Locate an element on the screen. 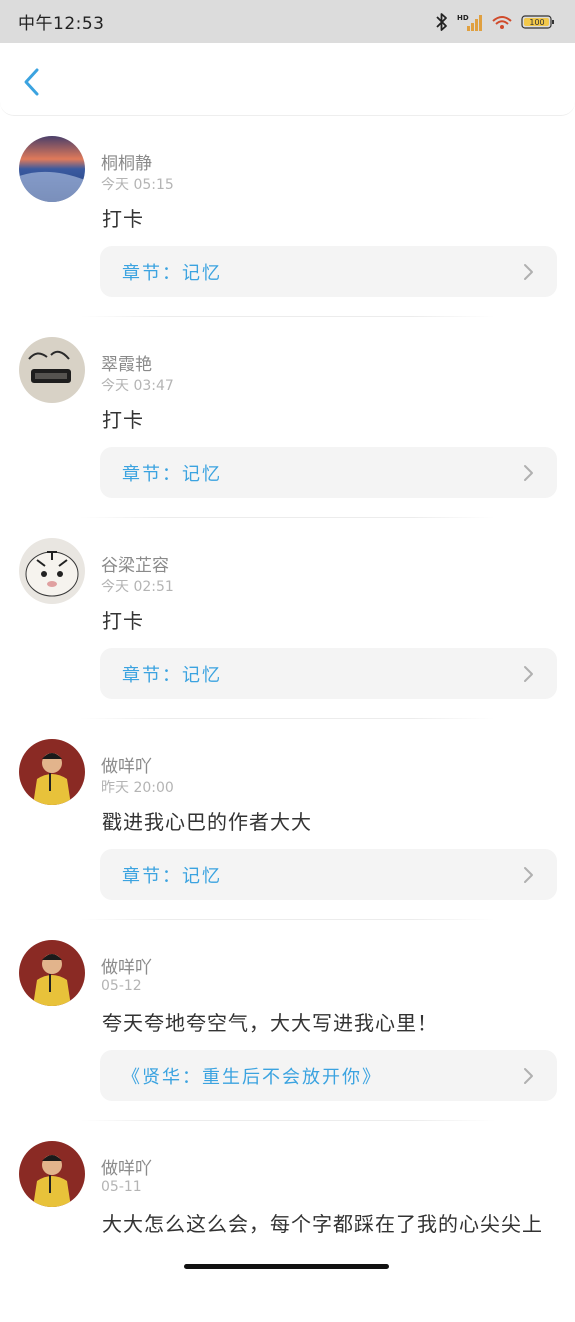 The height and width of the screenshot is (1322, 575). svg-text: 100 is located at coordinates (536, 22).